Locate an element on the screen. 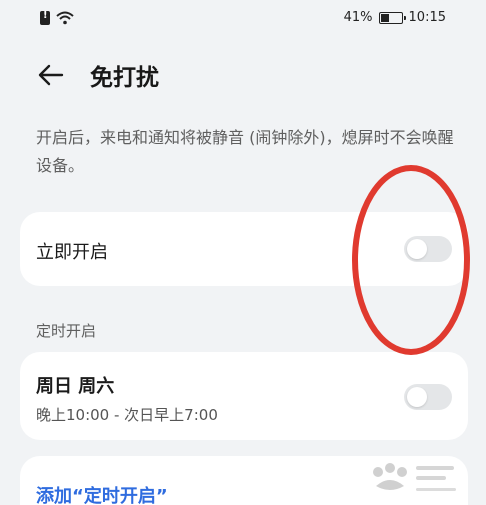  schedule-toggle is located at coordinates (428, 397).